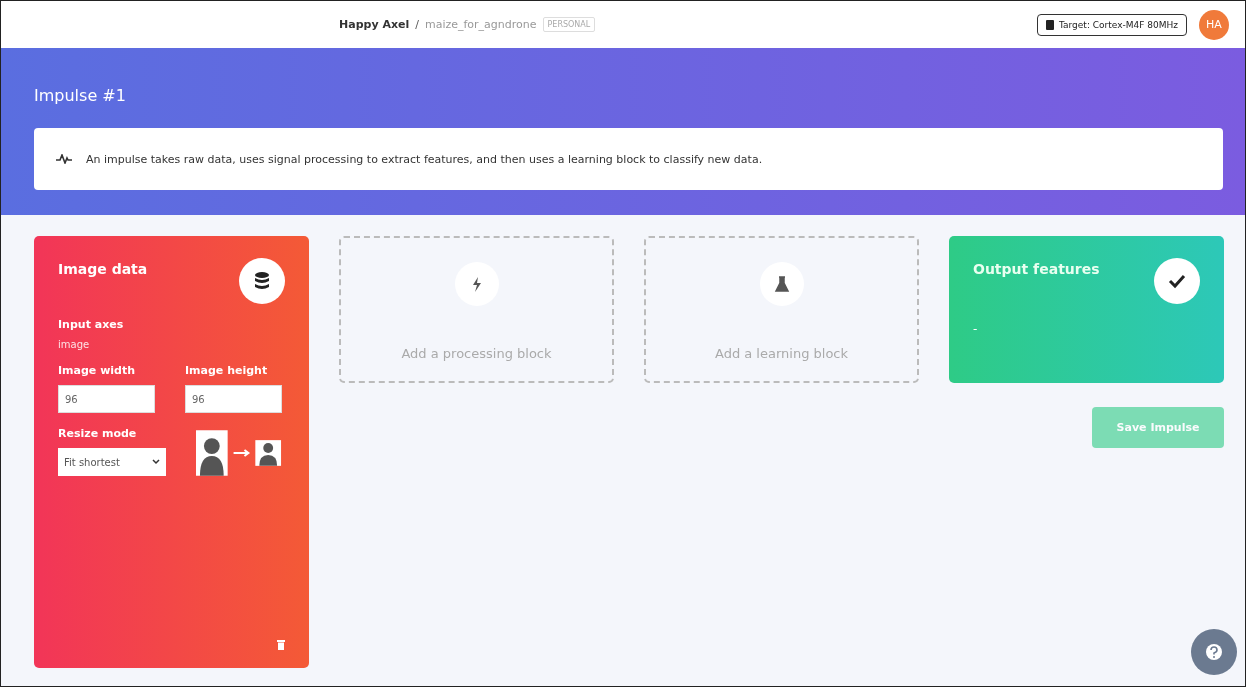  Describe the element at coordinates (156, 462) in the screenshot. I see `chevron-down-icon` at that location.